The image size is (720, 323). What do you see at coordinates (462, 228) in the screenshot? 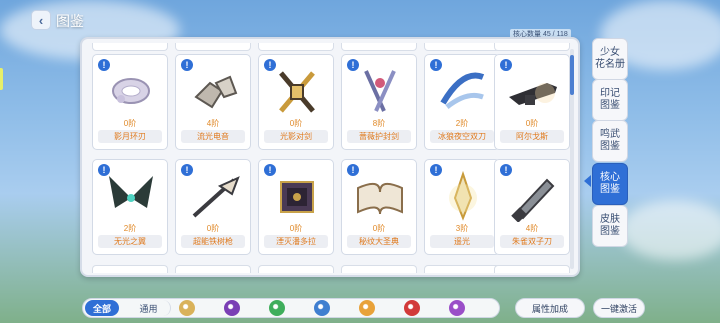
I see `card-tier: 3阶` at bounding box center [462, 228].